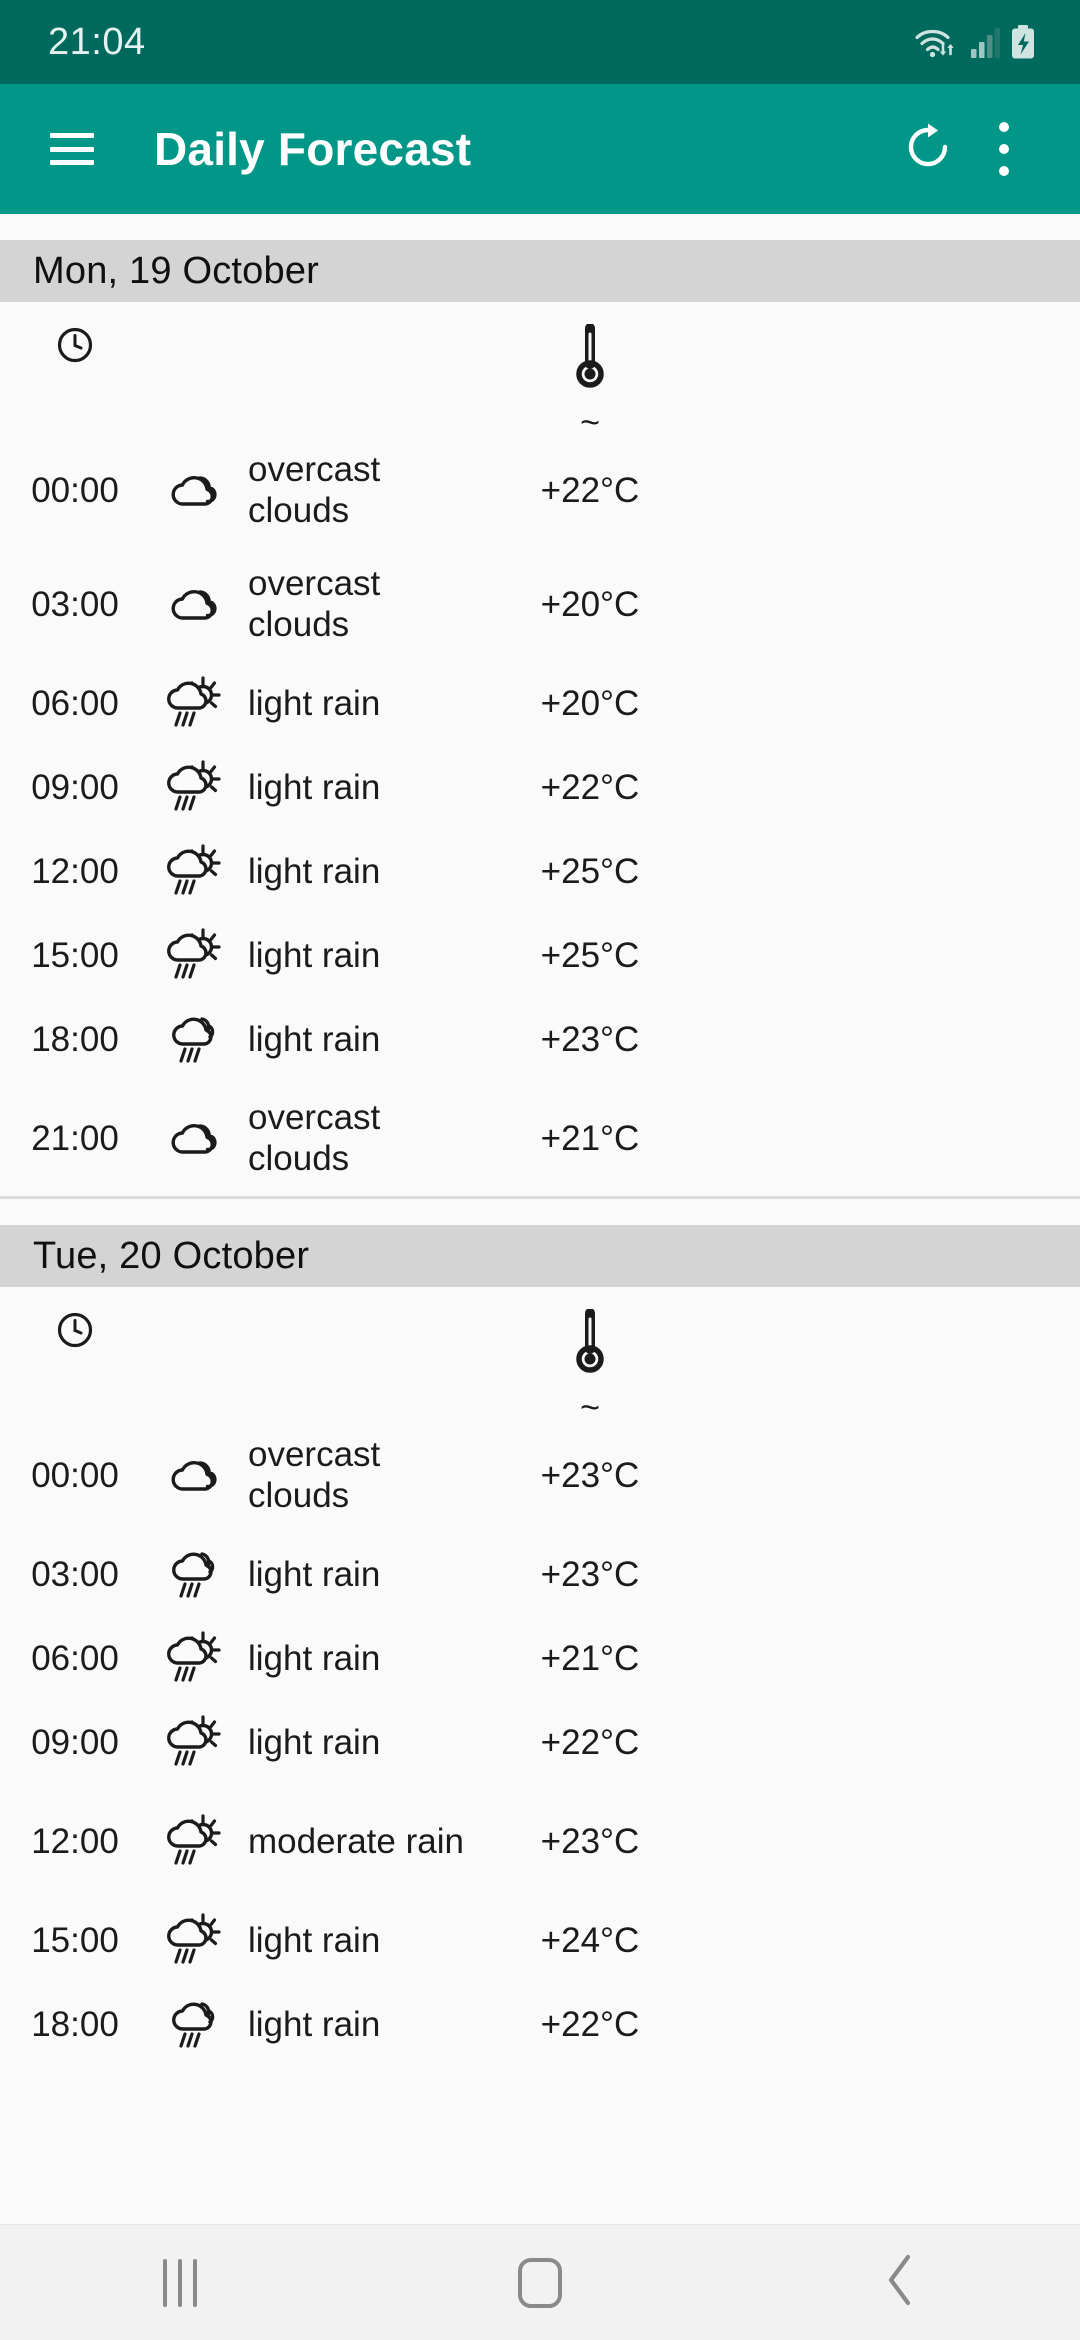 Image resolution: width=1080 pixels, height=2340 pixels. Describe the element at coordinates (540, 227) in the screenshot. I see `day-spacer` at that location.